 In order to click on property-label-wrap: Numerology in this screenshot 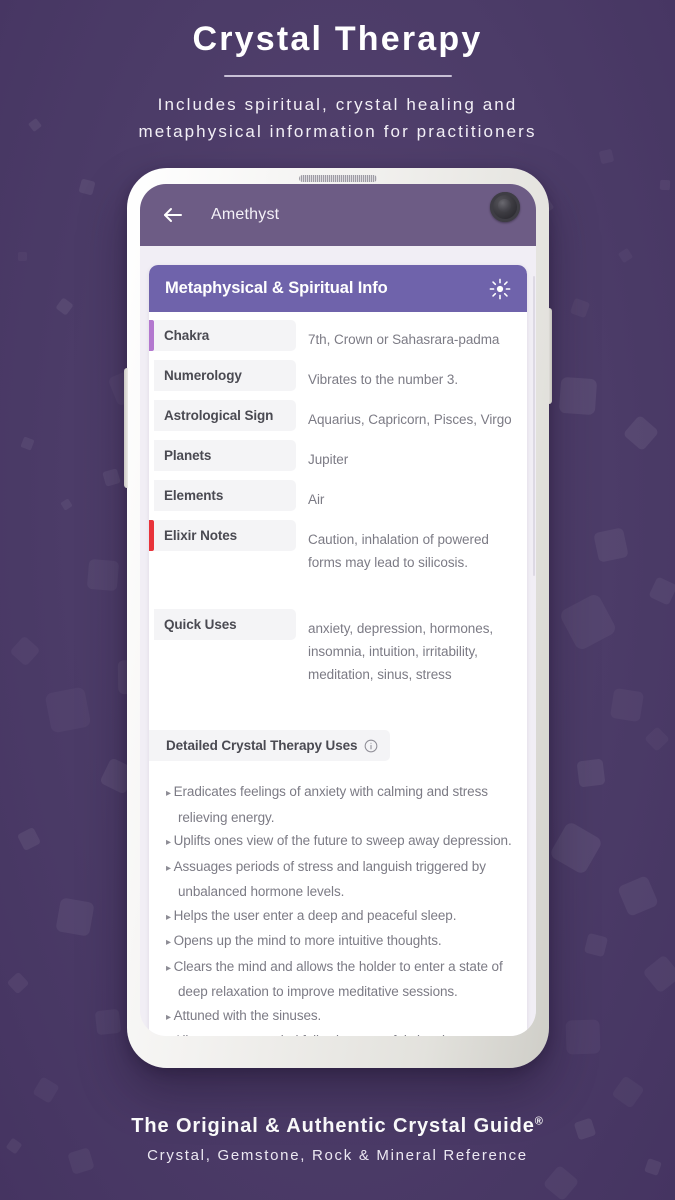, I will do `click(222, 375)`.